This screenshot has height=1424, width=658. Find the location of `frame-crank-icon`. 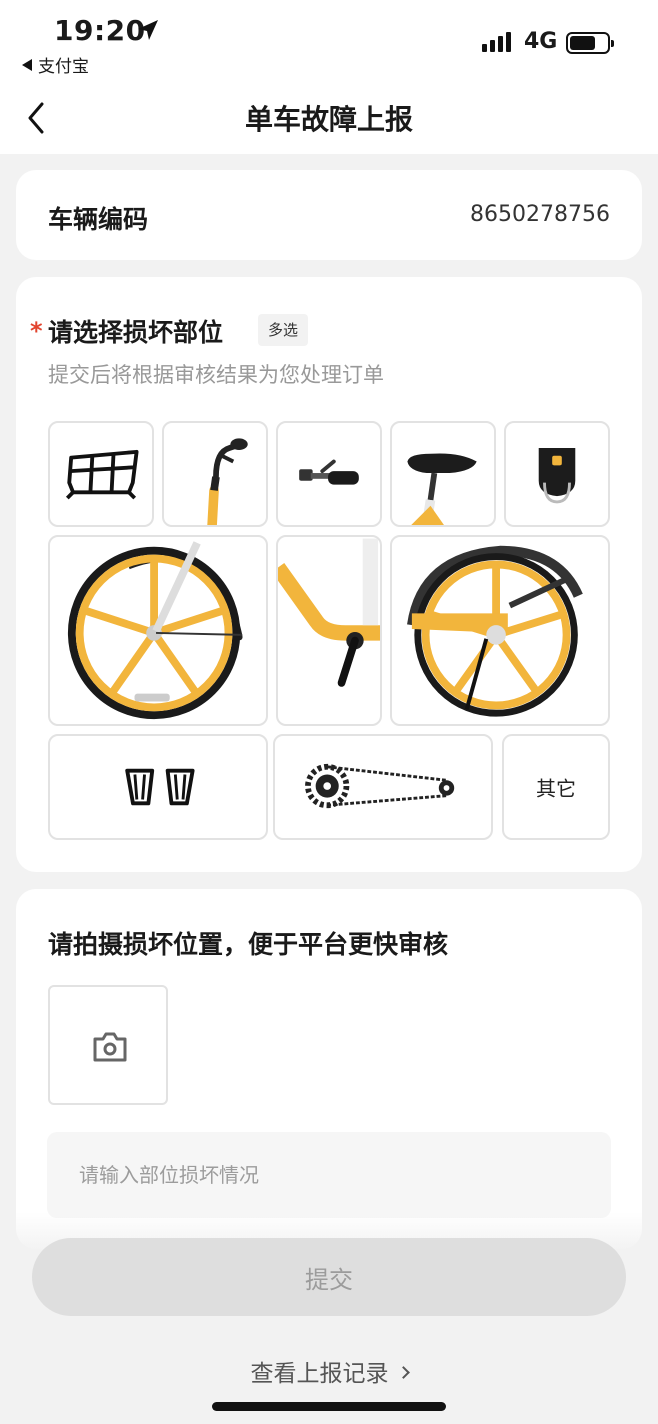

frame-crank-icon is located at coordinates (329, 612).